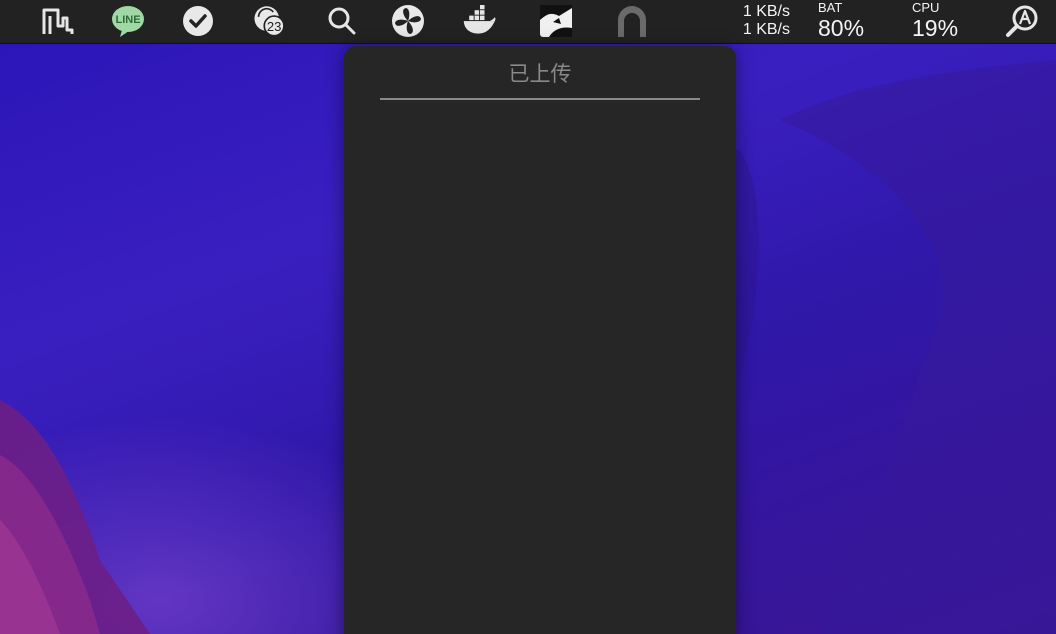 The width and height of the screenshot is (1056, 634). What do you see at coordinates (528, 22) in the screenshot?
I see `menu-bar: LINE 23 1 KB/s 1 KB/s BAT 80% CPU 19%` at bounding box center [528, 22].